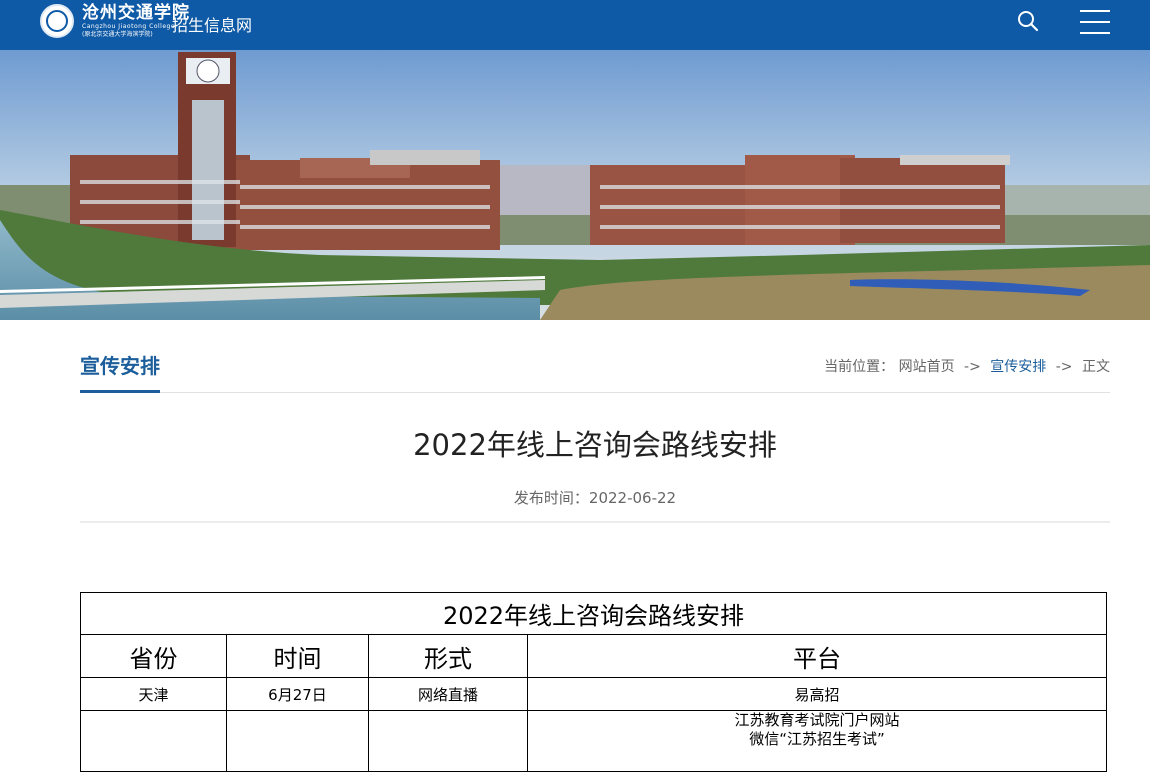 The width and height of the screenshot is (1150, 772). Describe the element at coordinates (595, 366) in the screenshot. I see `section-header: 宣传安排 当前位置： 网站首页 -> 宣传安排 -> 正文` at that location.